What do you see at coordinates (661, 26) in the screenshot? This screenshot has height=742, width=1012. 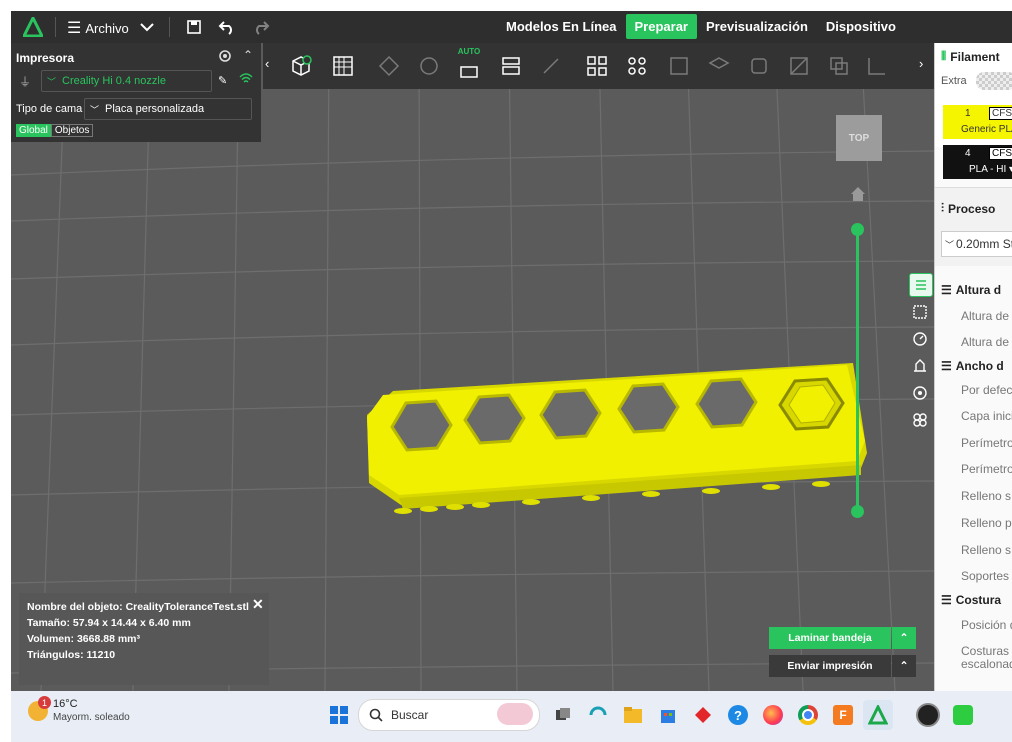 I see `tab-prepare: Preparar` at bounding box center [661, 26].